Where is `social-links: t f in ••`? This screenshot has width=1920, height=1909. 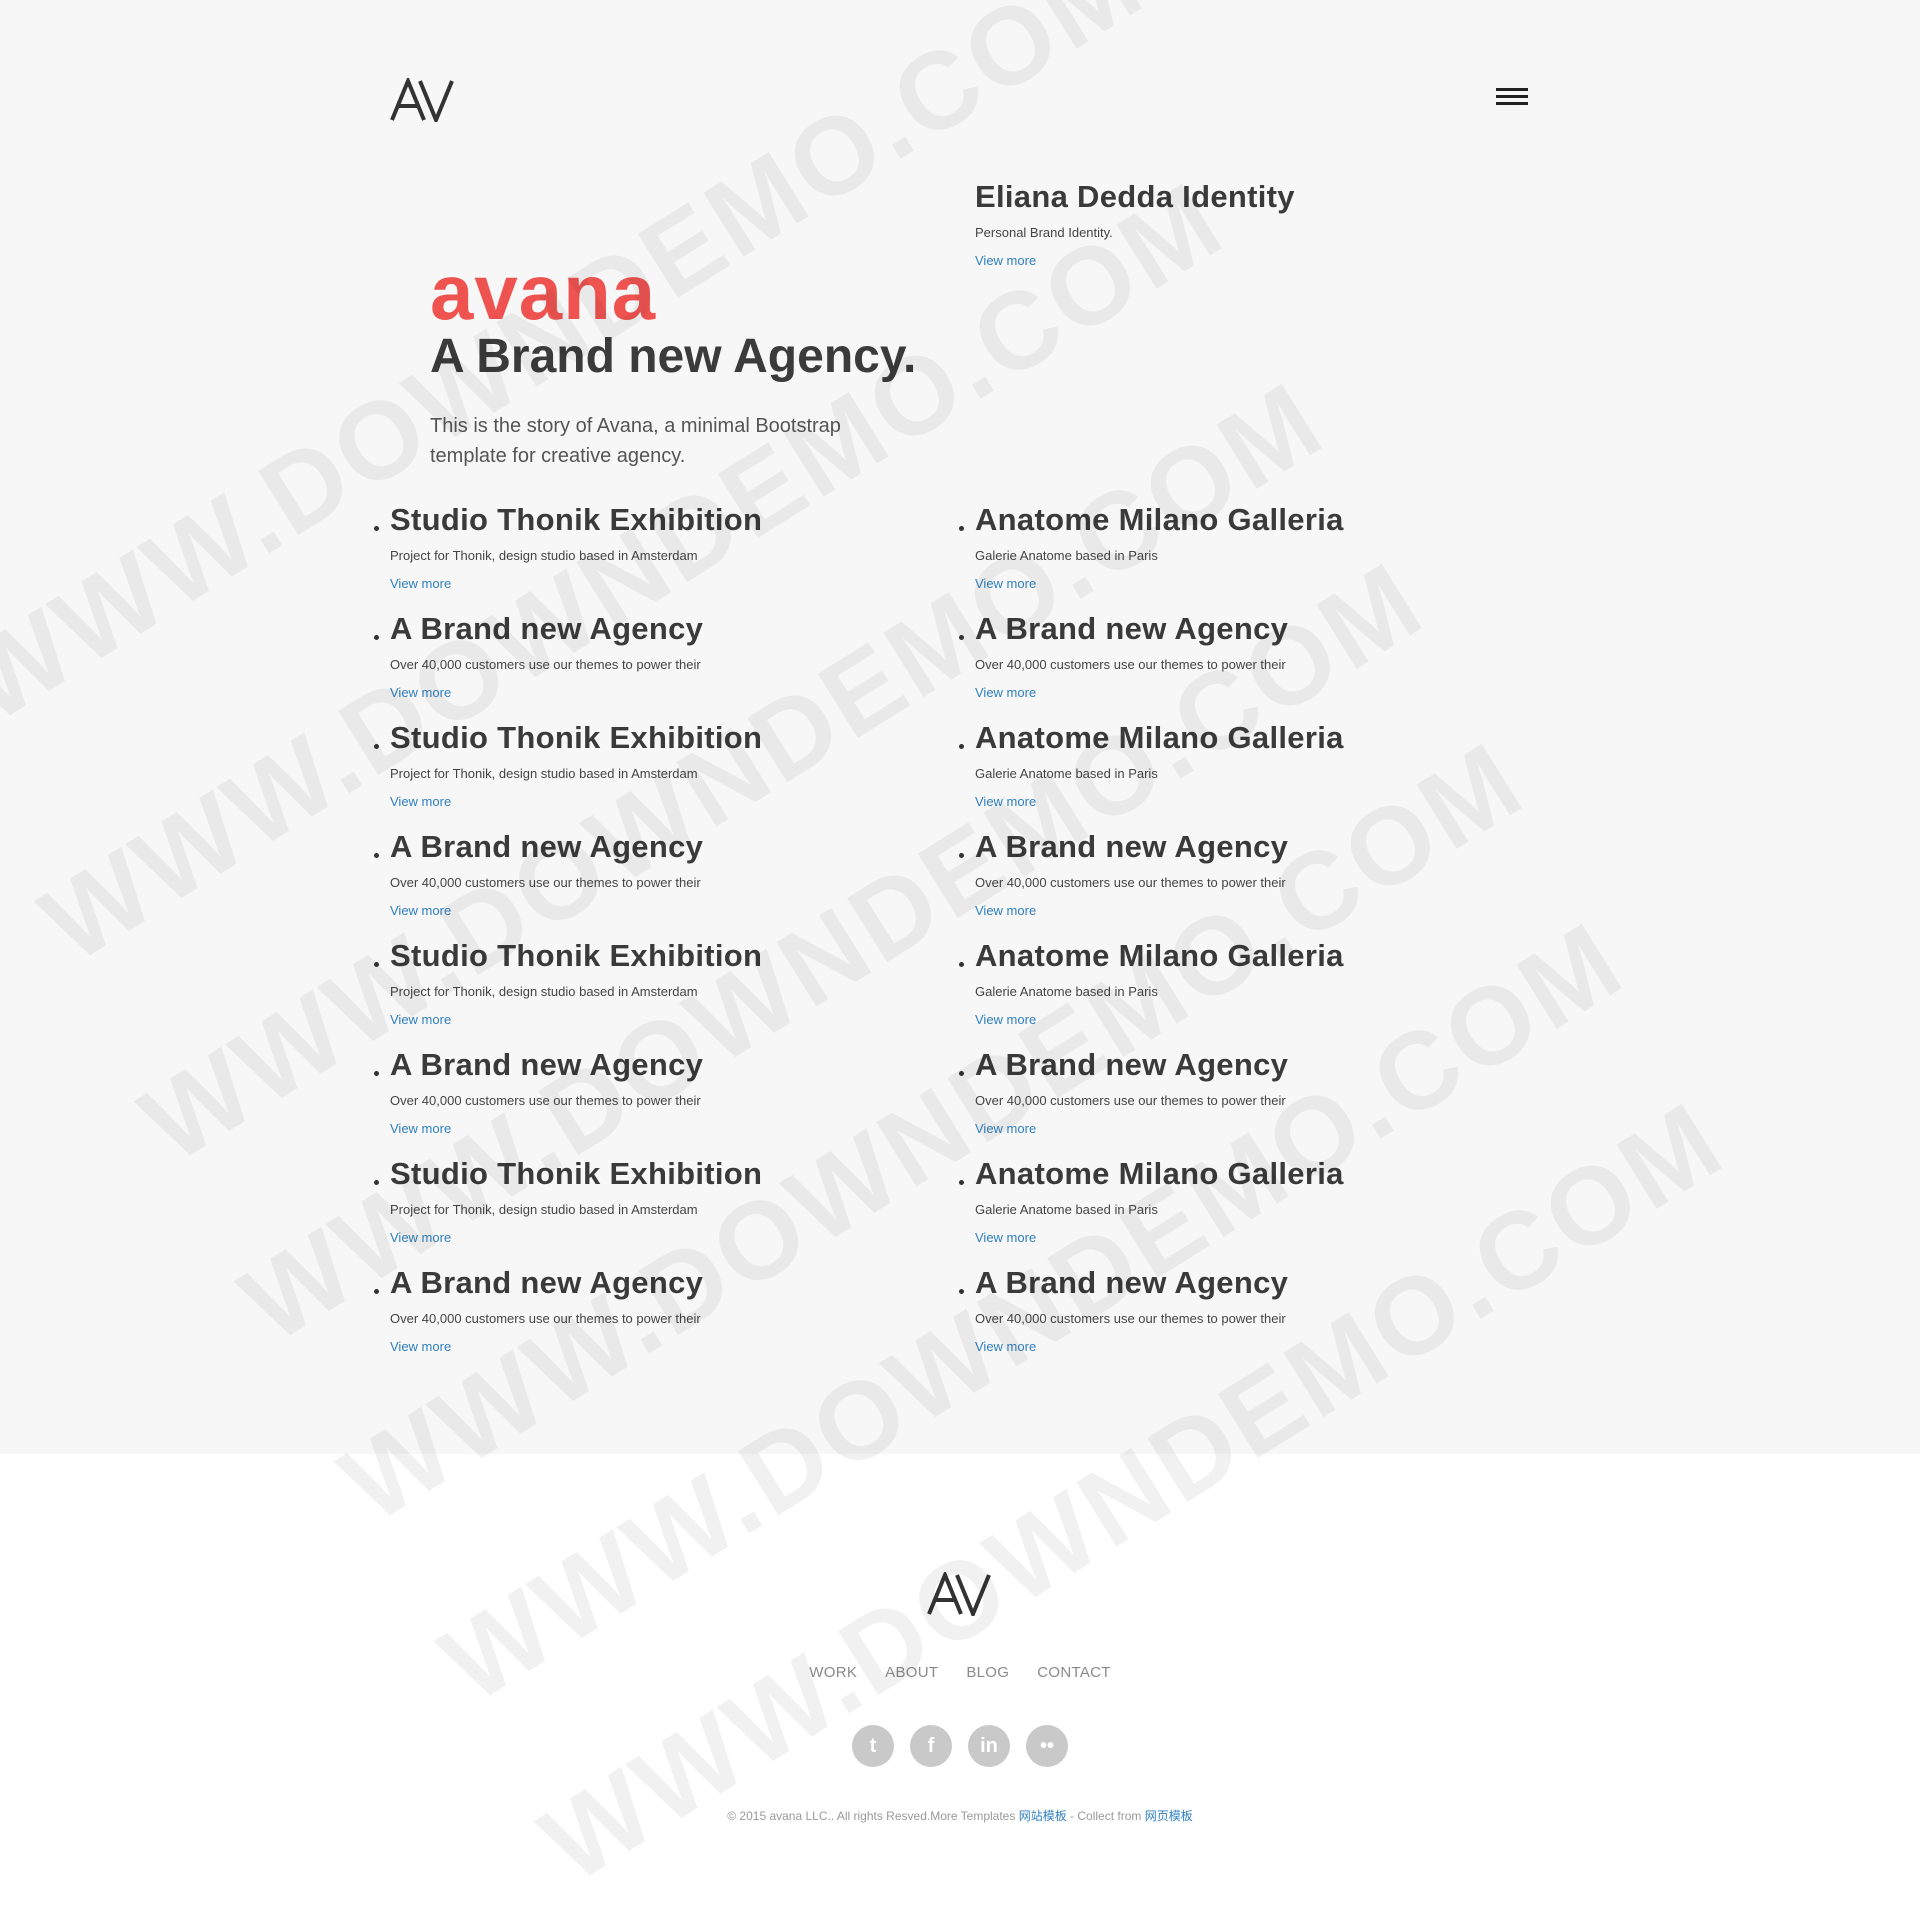 social-links: t f in •• is located at coordinates (960, 1746).